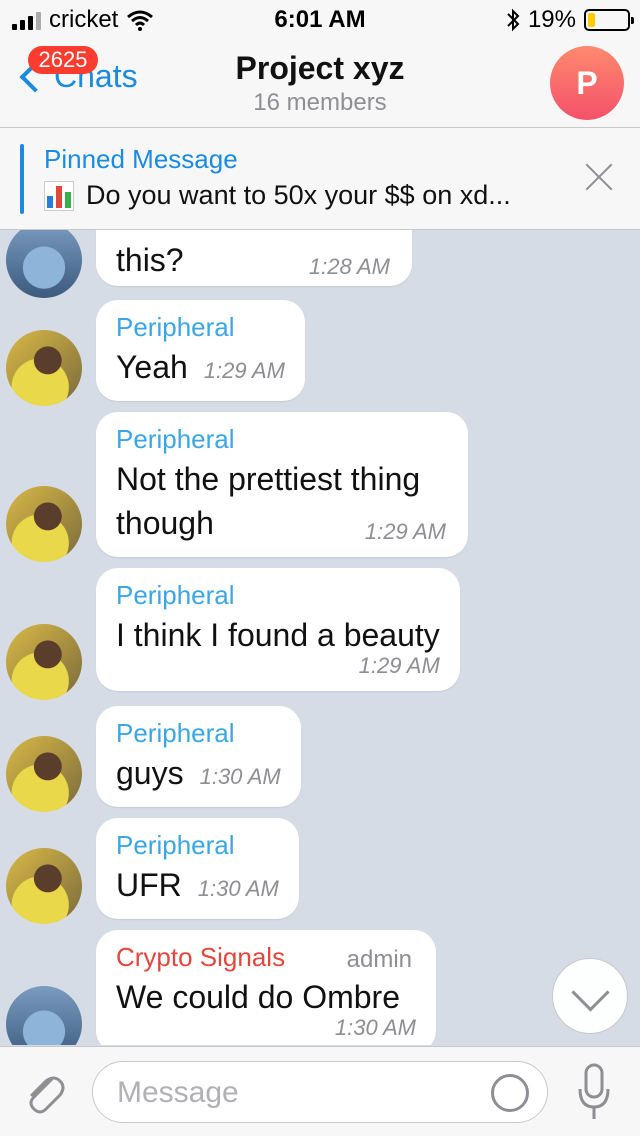 This screenshot has height=1136, width=640. Describe the element at coordinates (320, 102) in the screenshot. I see `member-count: 16 members` at that location.